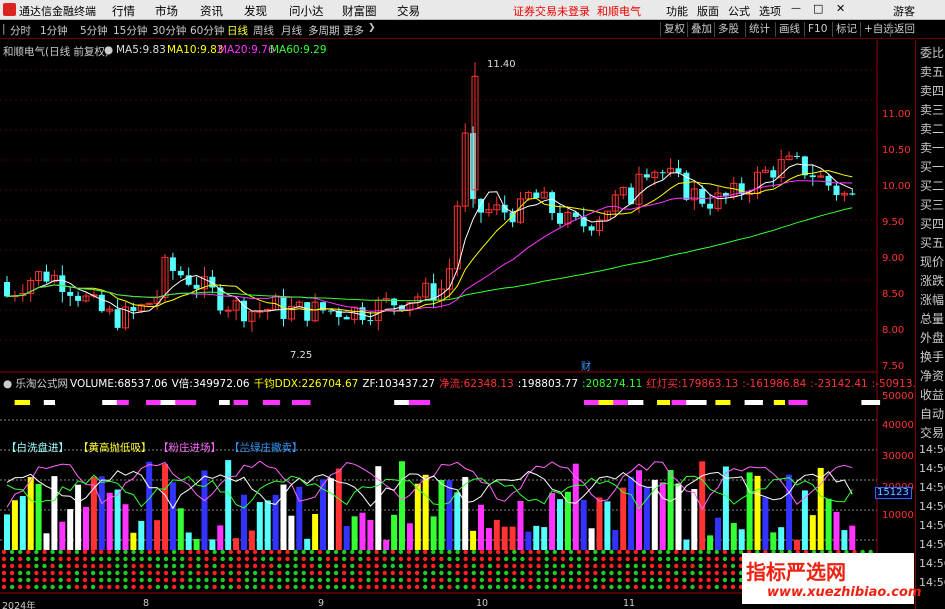 Image resolution: width=945 pixels, height=609 pixels. What do you see at coordinates (932, 413) in the screenshot?
I see `sidebar-item-19: 自动` at bounding box center [932, 413].